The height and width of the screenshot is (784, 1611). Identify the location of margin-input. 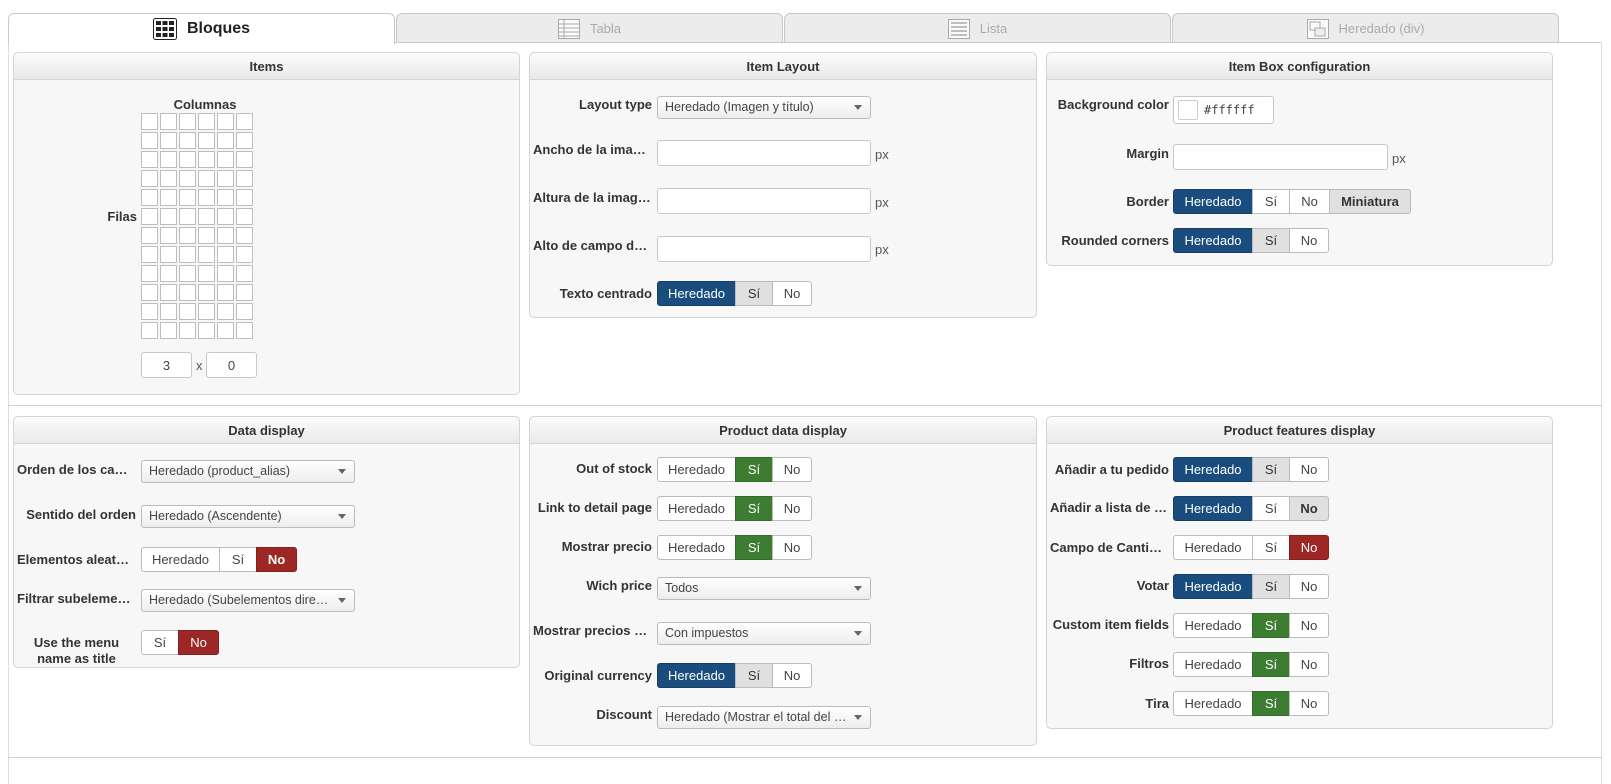
(1280, 157).